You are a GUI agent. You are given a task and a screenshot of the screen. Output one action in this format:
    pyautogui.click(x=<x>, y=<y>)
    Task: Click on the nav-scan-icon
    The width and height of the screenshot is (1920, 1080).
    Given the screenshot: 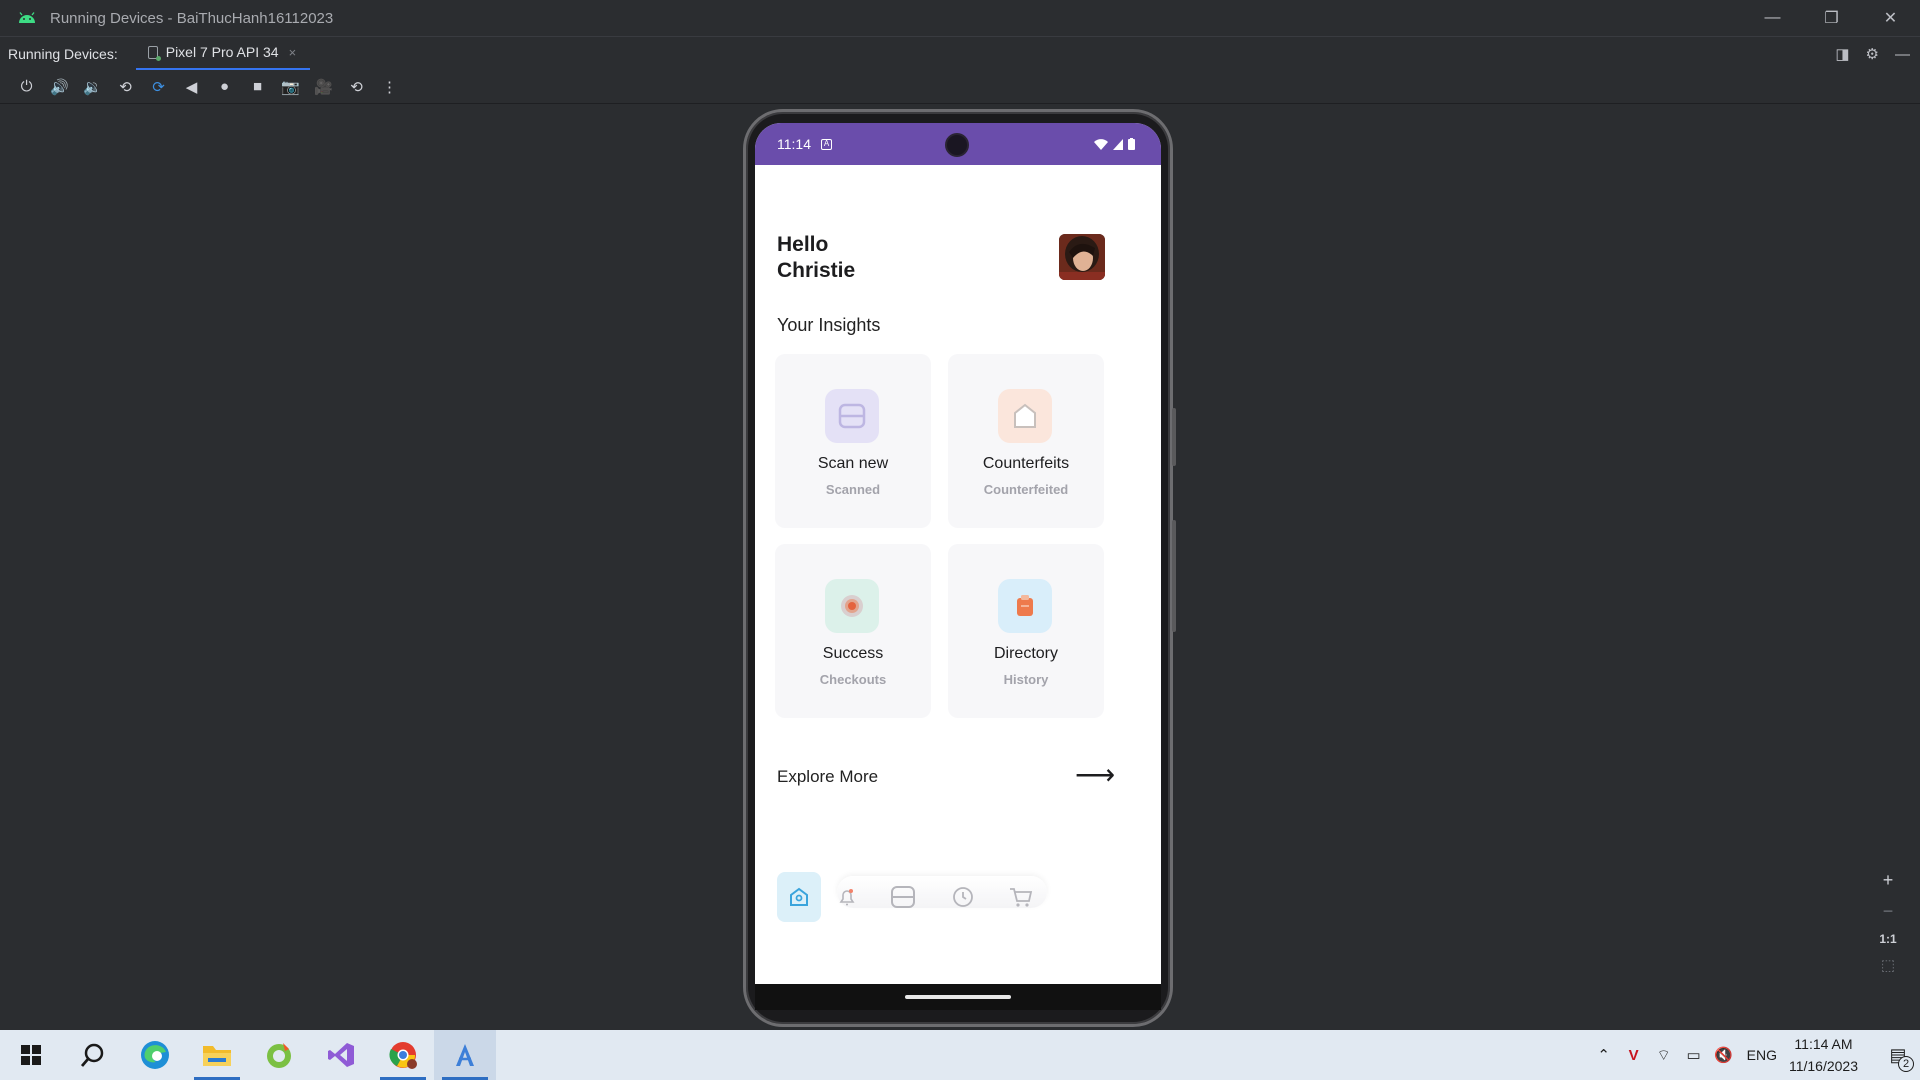 What is the action you would take?
    pyautogui.click(x=903, y=897)
    